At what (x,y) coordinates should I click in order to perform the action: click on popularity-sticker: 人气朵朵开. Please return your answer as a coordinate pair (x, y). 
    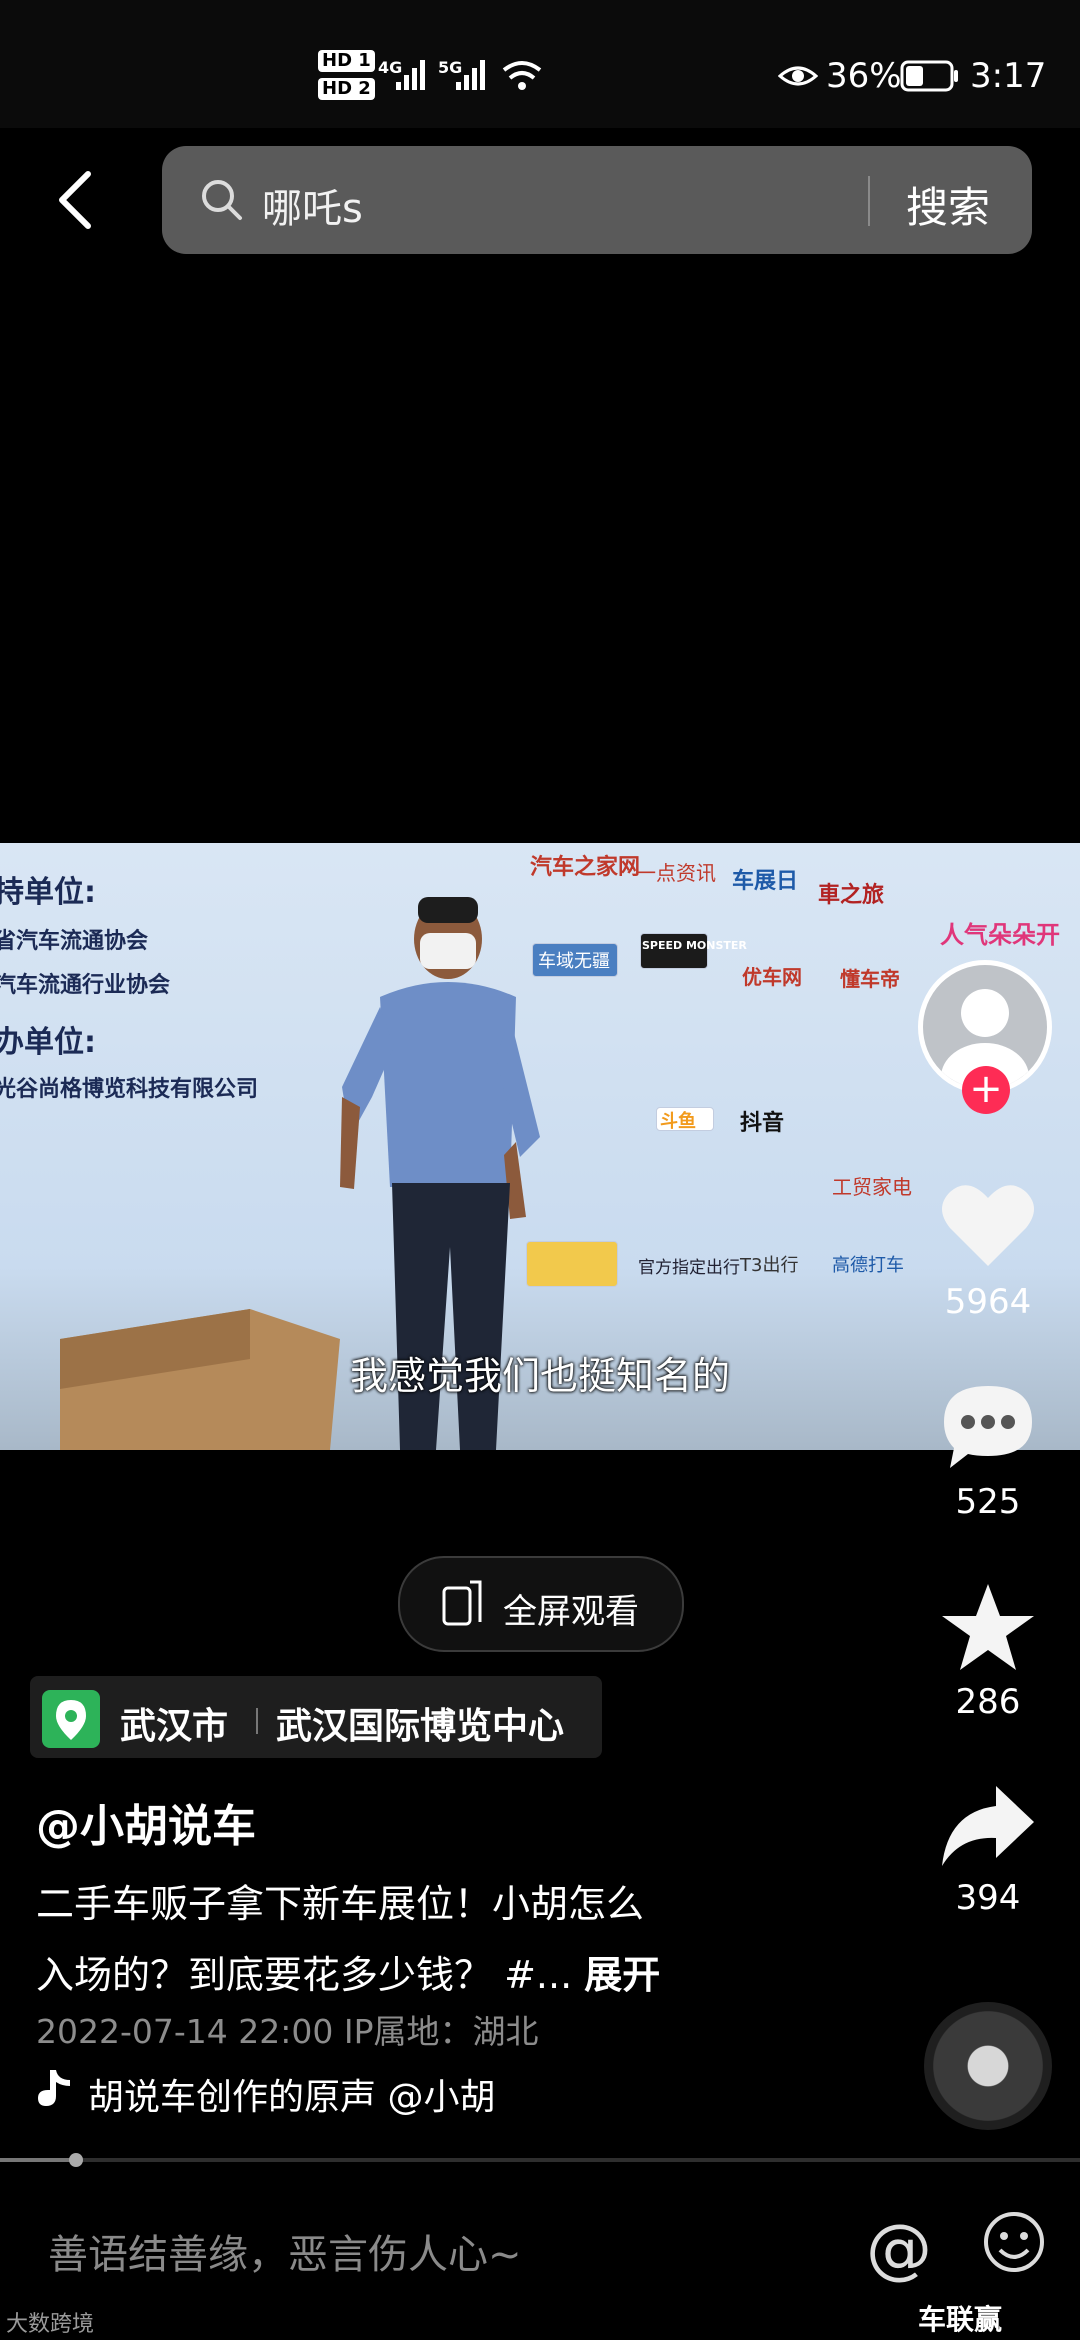
    Looking at the image, I should click on (1000, 935).